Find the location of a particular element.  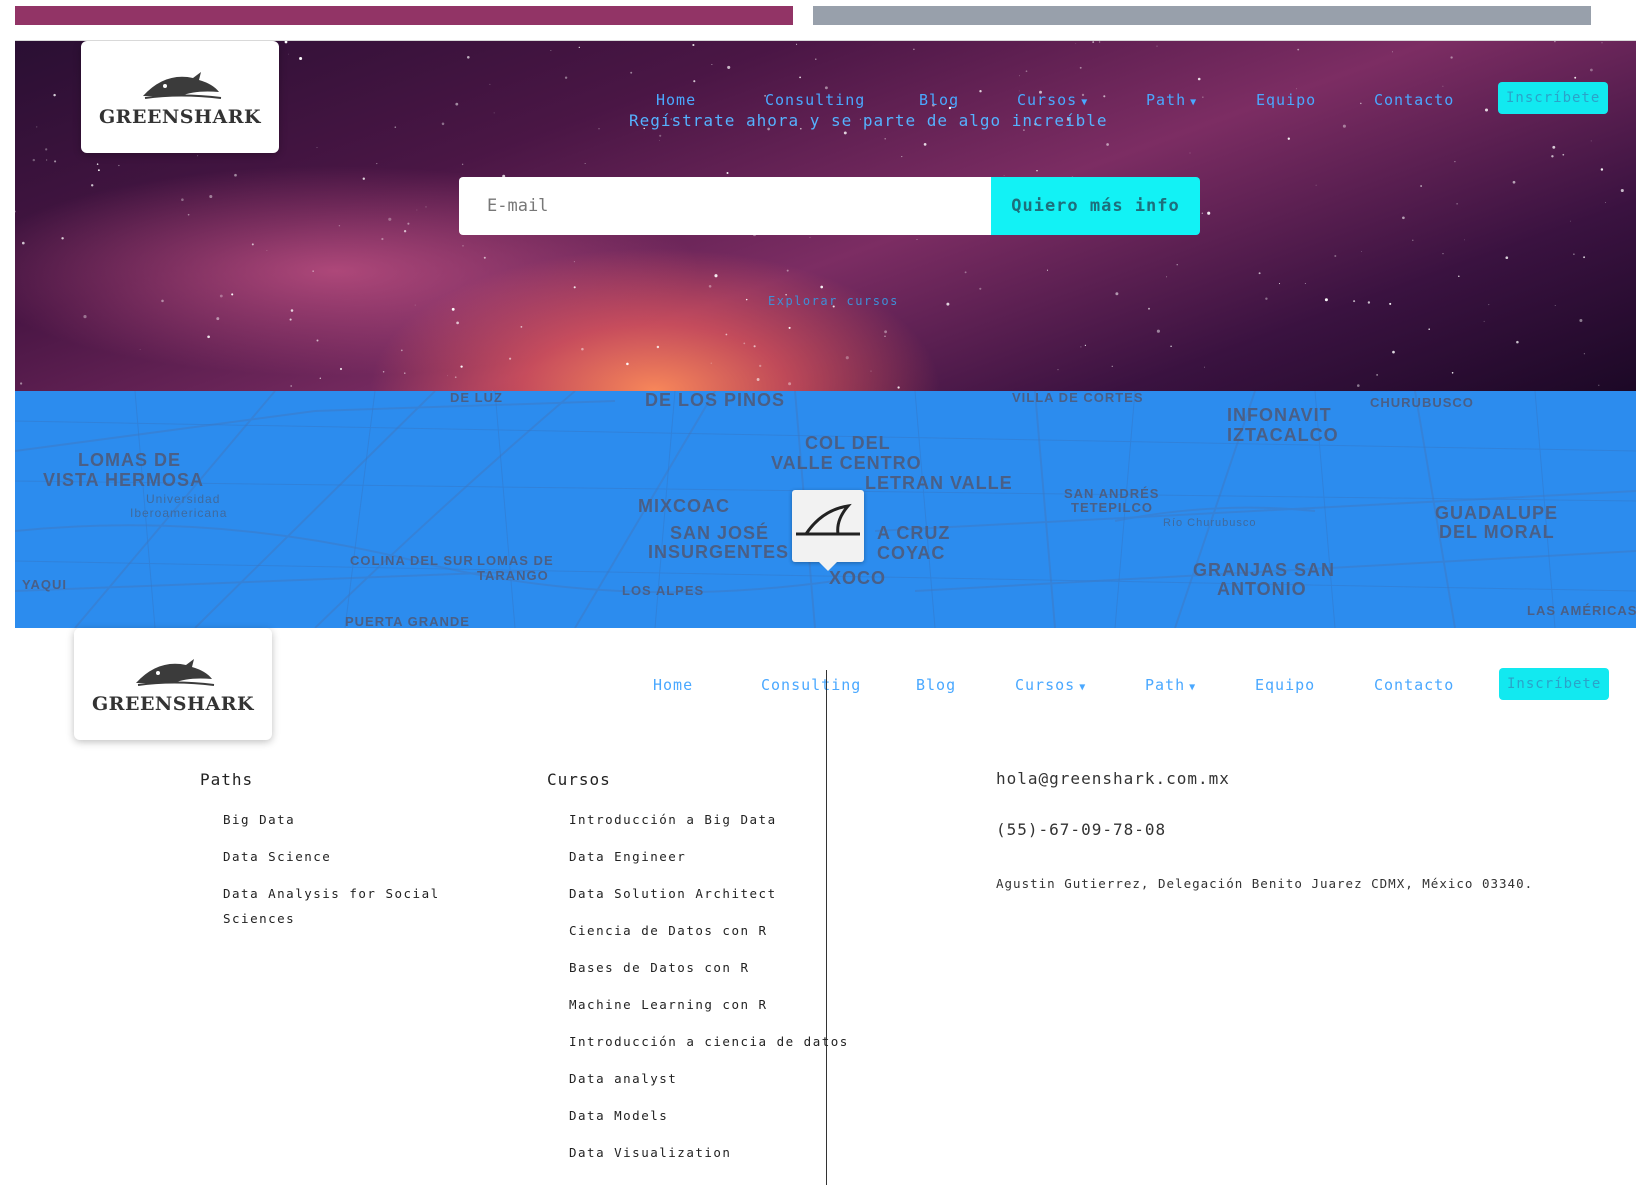

paths-heading: Paths is located at coordinates (227, 779).